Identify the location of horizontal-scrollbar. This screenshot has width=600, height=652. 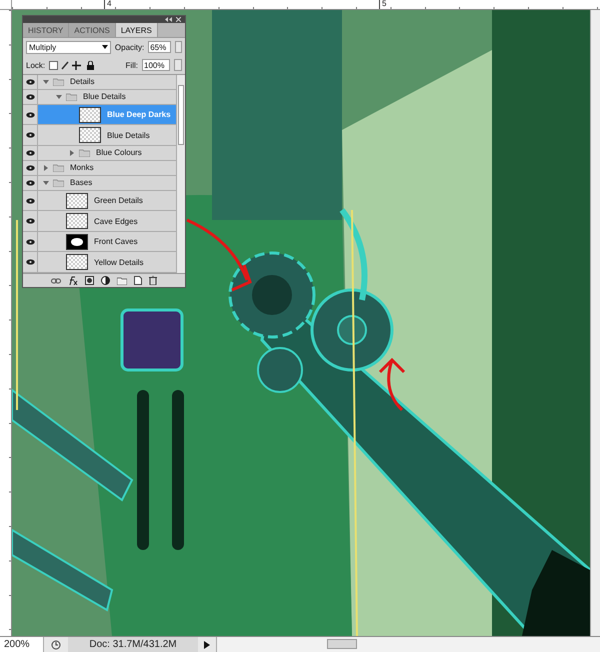
(408, 644).